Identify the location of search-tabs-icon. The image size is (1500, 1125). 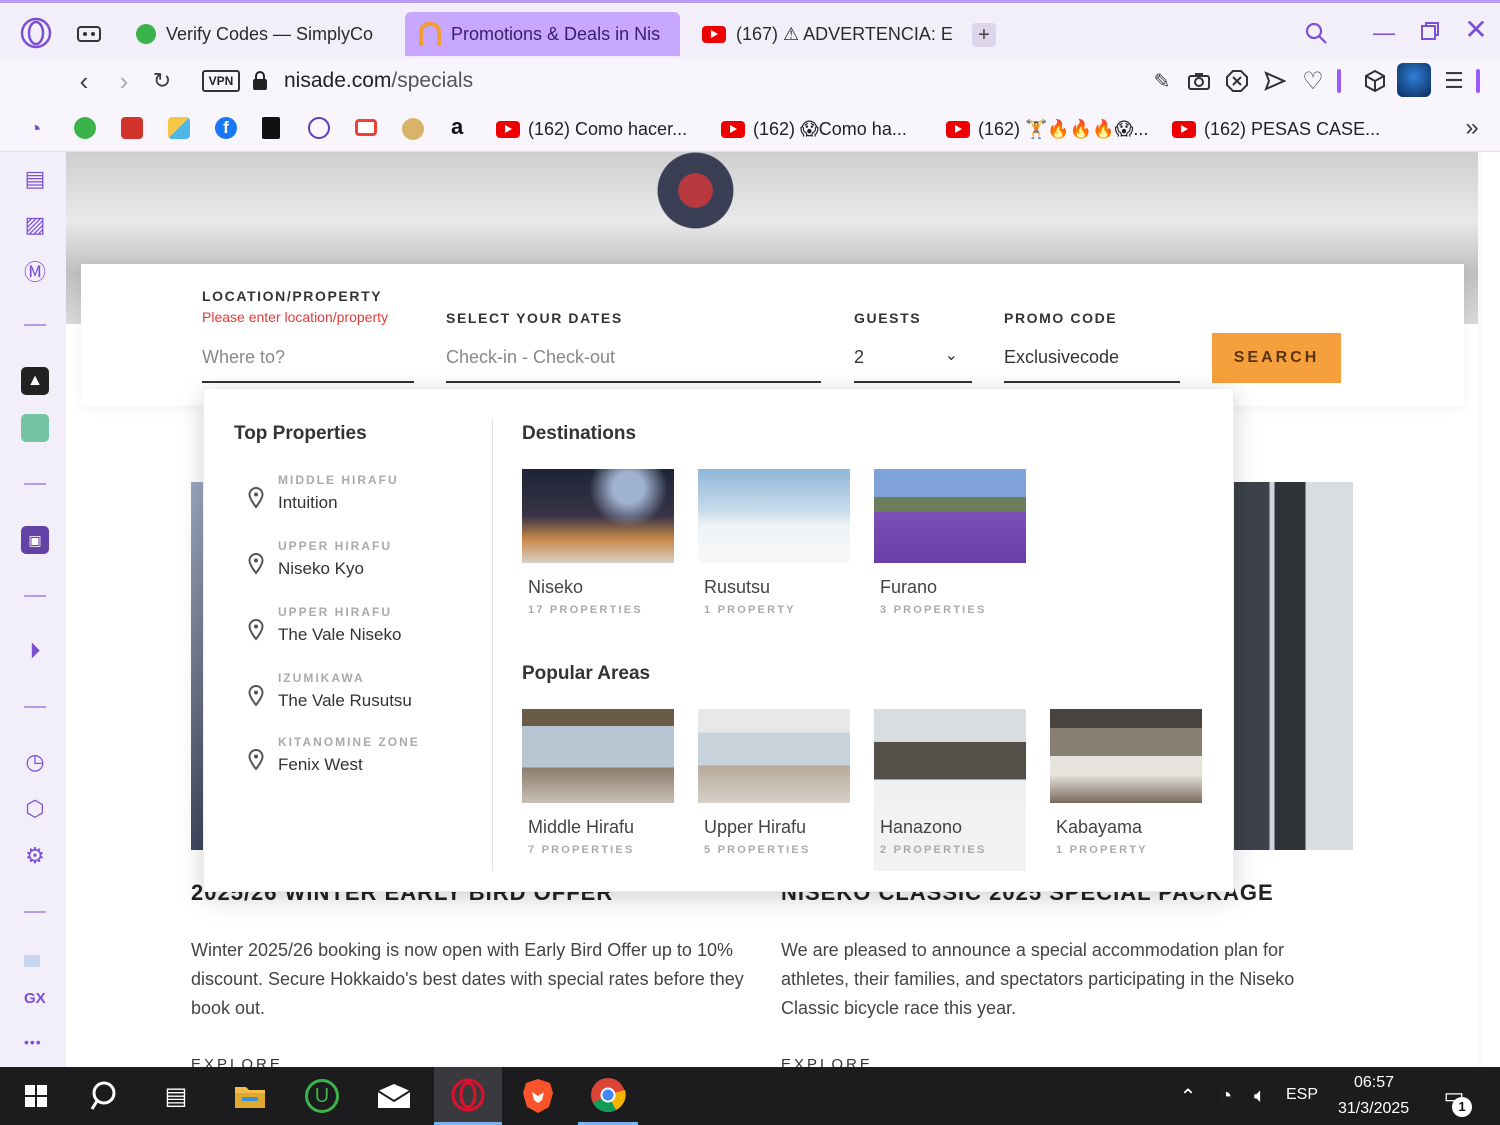
(1316, 33).